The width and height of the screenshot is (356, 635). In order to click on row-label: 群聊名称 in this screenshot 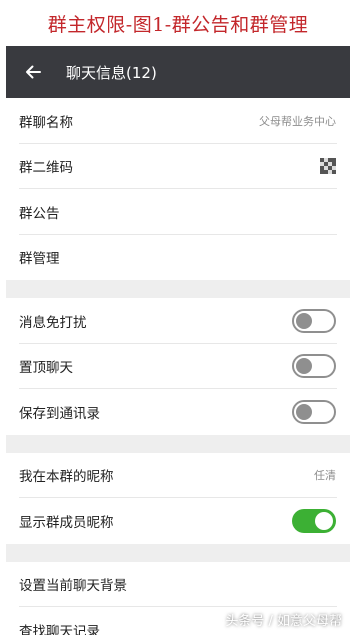, I will do `click(46, 122)`.